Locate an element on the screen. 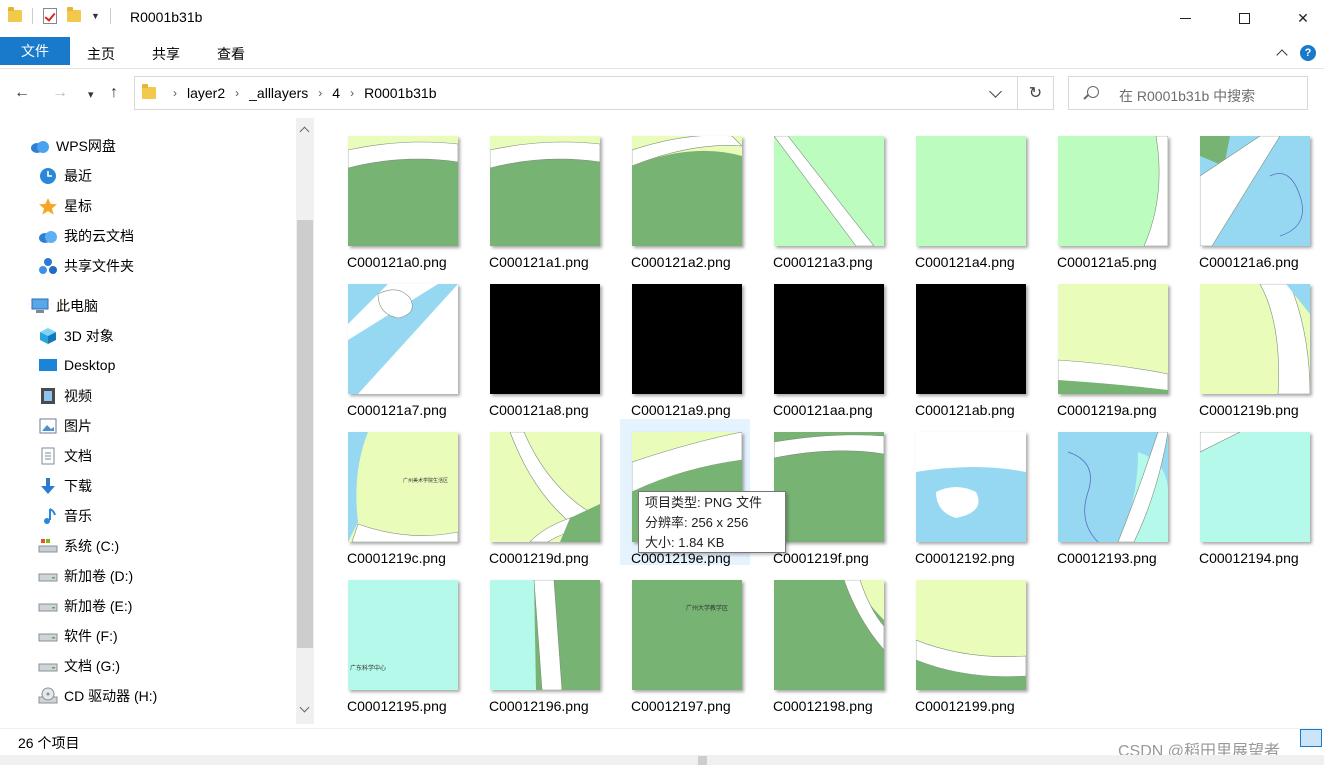  sidebar-item: 系统 (C:) is located at coordinates (78, 546).